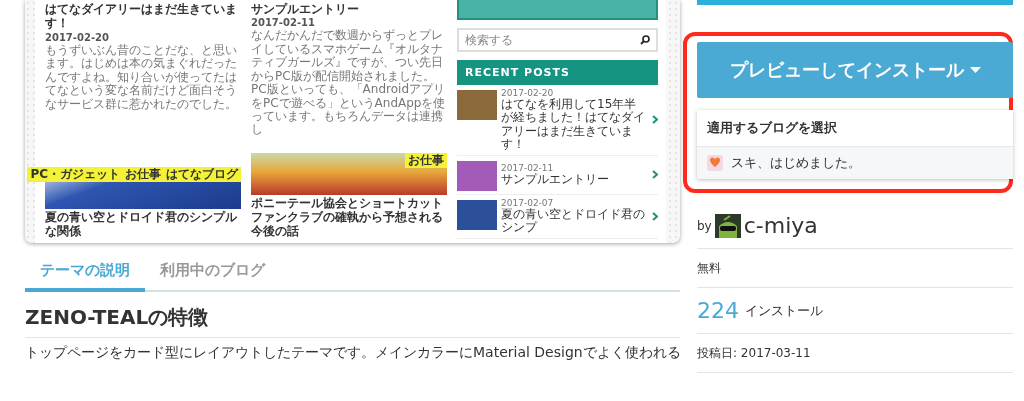  I want to click on post-title: 夏の青い空とドロイド君のシンプ, so click(574, 221).